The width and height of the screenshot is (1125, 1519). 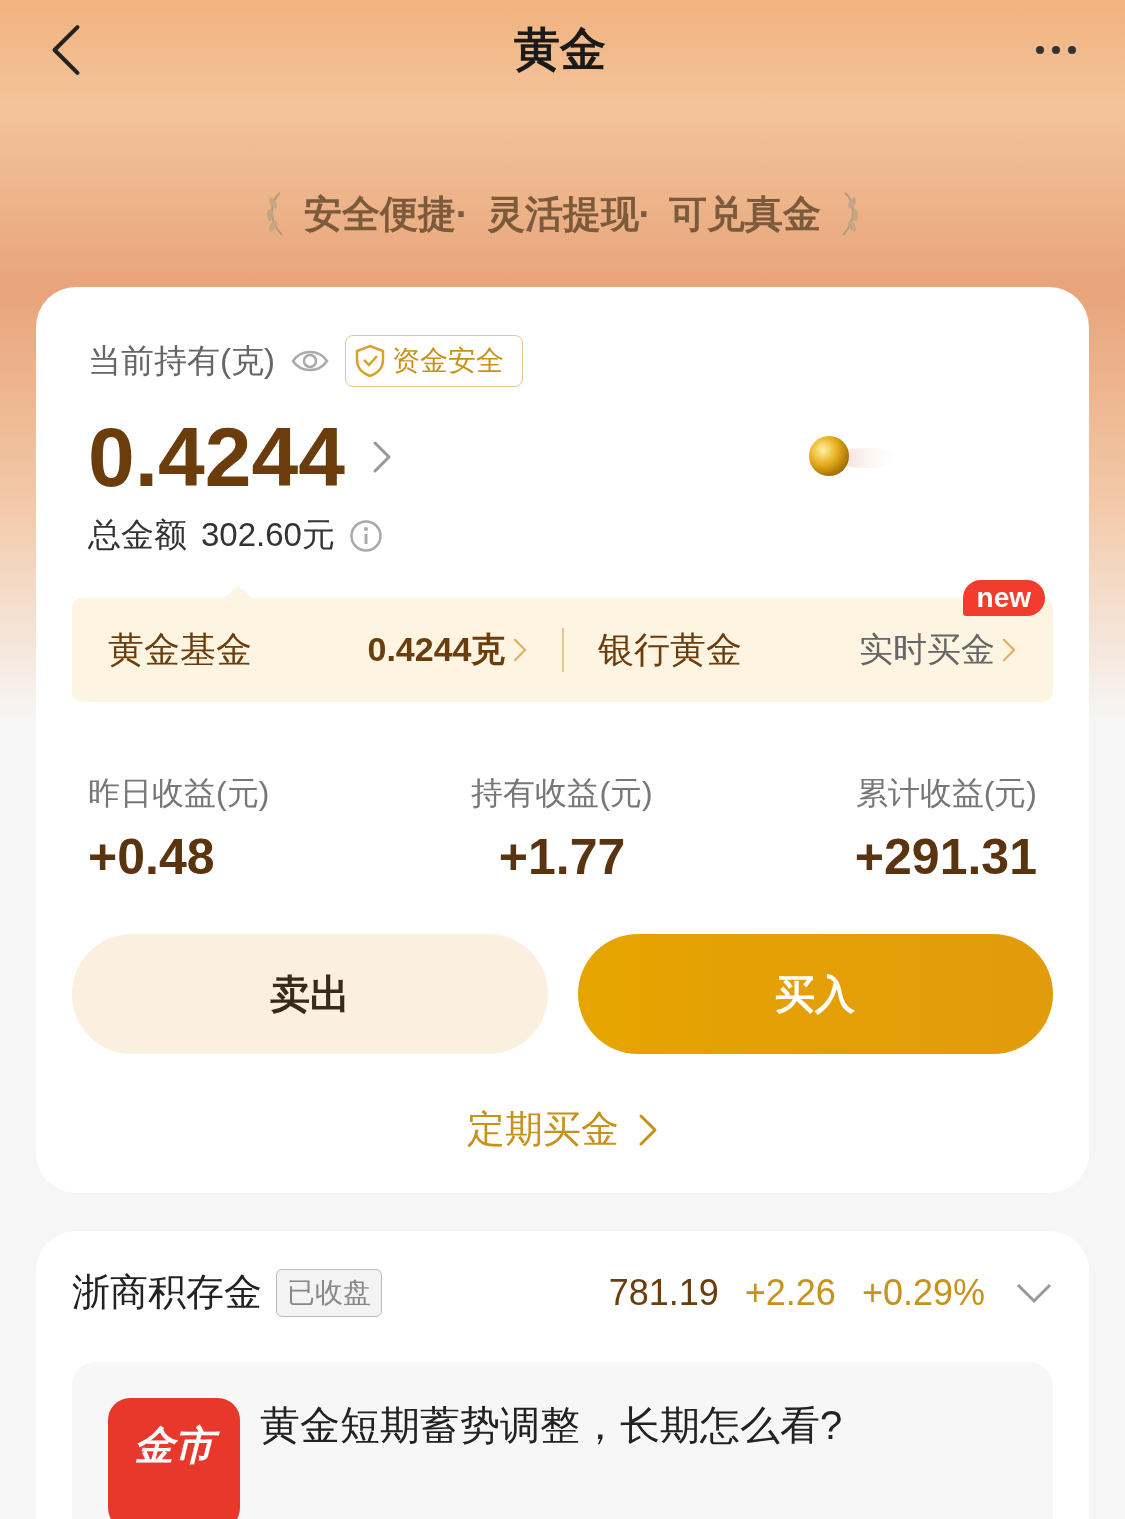 I want to click on slogan-text: 灵活提现·, so click(x=569, y=214).